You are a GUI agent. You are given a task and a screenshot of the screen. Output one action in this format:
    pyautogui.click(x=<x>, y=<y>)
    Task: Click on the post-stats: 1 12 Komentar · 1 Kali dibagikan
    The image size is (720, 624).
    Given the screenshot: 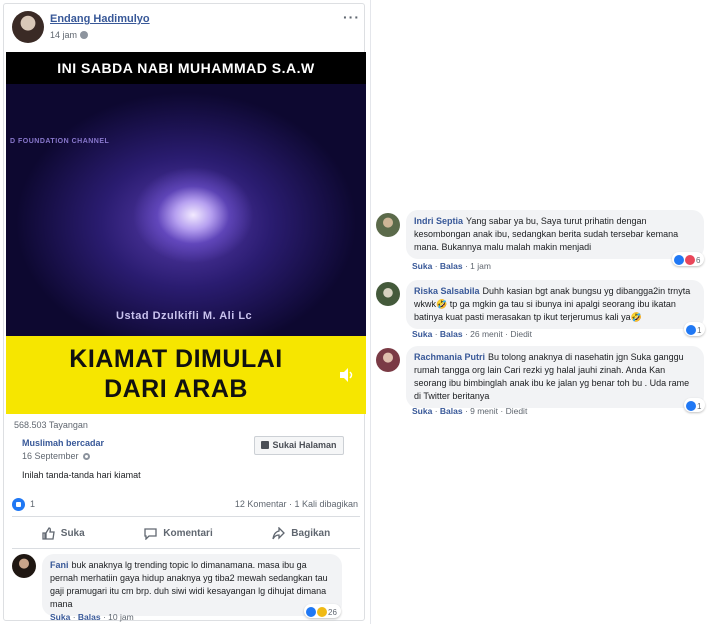 What is the action you would take?
    pyautogui.click(x=187, y=505)
    